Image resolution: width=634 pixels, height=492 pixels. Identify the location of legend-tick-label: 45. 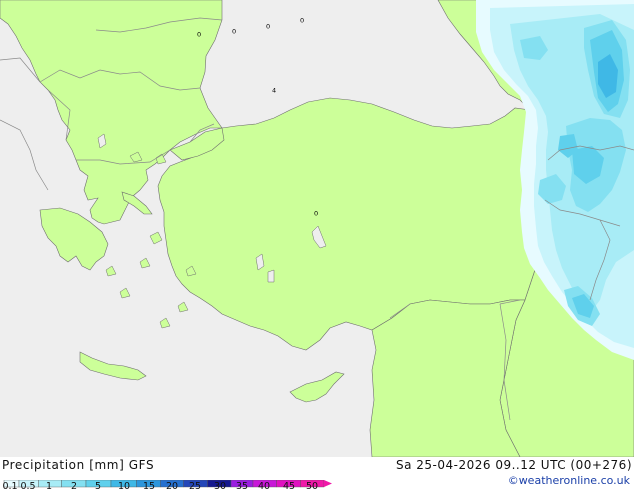
(289, 486).